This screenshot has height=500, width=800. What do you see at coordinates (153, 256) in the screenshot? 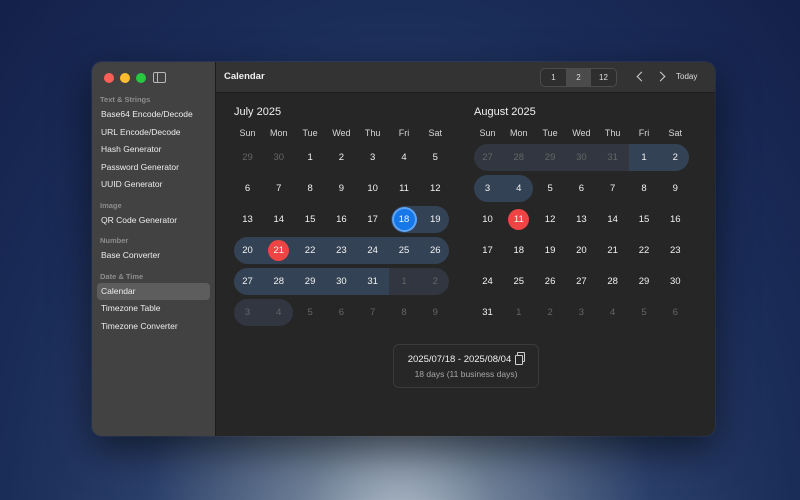
I see `sidebar-item-base-converter: Base Converter` at bounding box center [153, 256].